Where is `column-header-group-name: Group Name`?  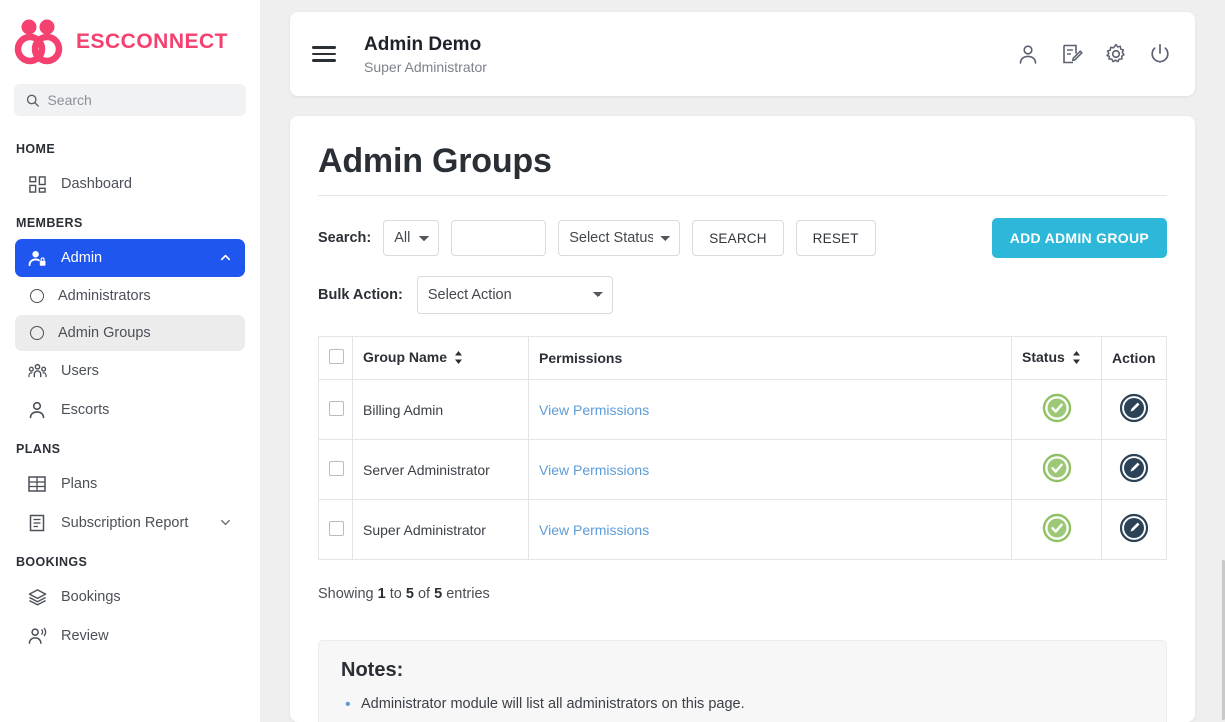 column-header-group-name: Group Name is located at coordinates (440, 358).